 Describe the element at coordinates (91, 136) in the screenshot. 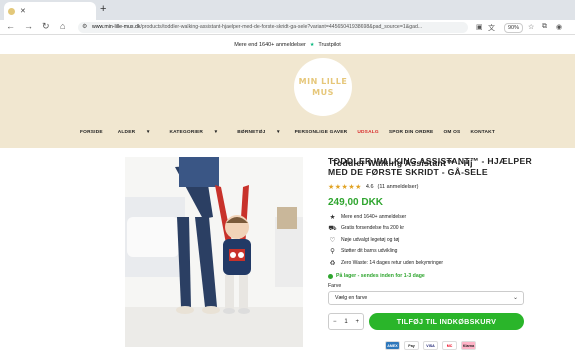

I see `nav-item-forside: FORSIDE` at that location.